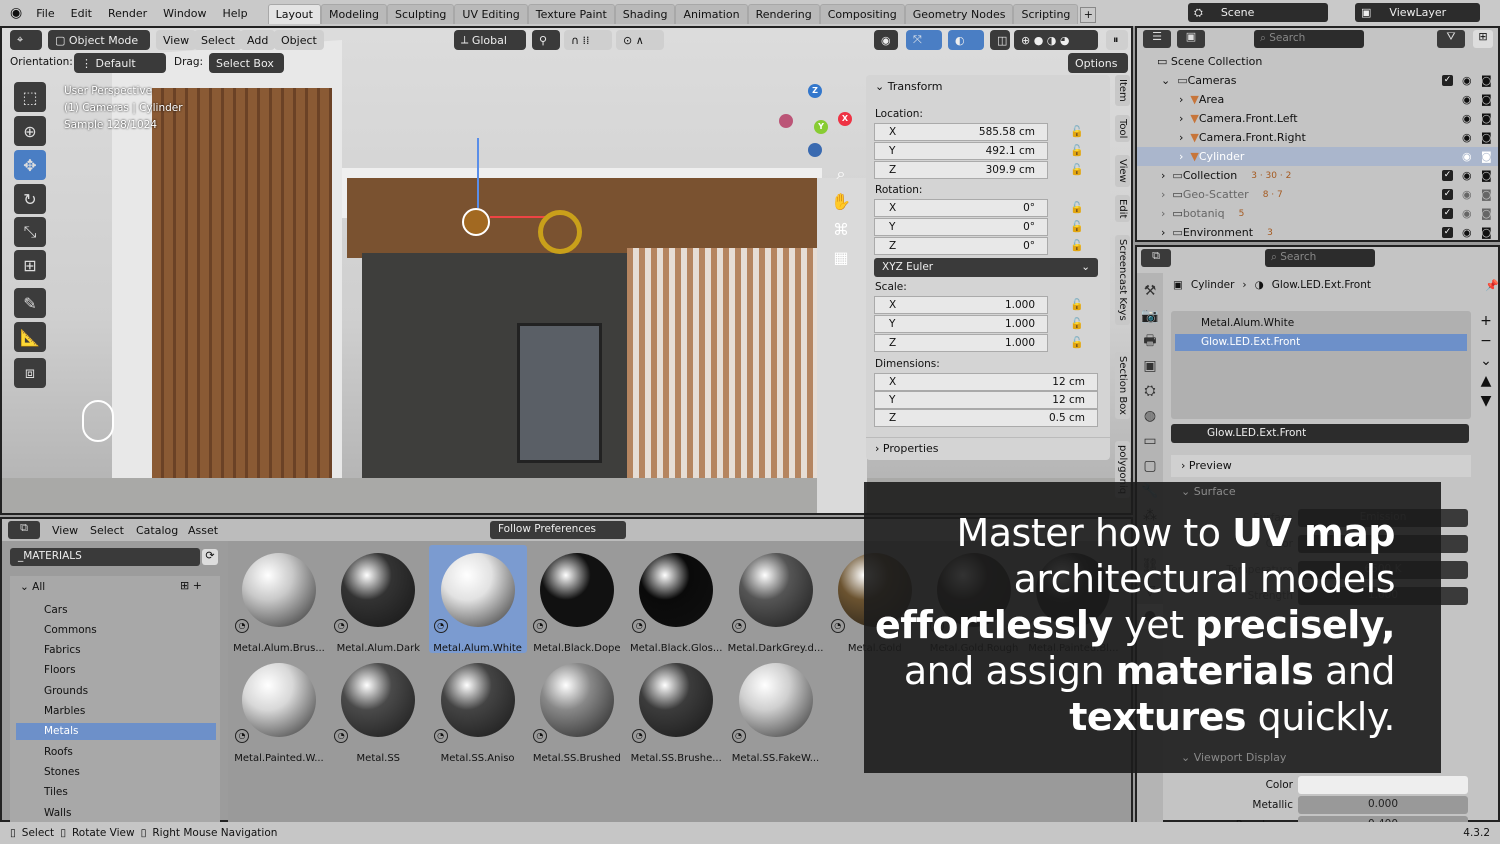 This screenshot has width=1500, height=844. Describe the element at coordinates (1150, 366) in the screenshot. I see `view-layer-tab-icon: ▣` at that location.